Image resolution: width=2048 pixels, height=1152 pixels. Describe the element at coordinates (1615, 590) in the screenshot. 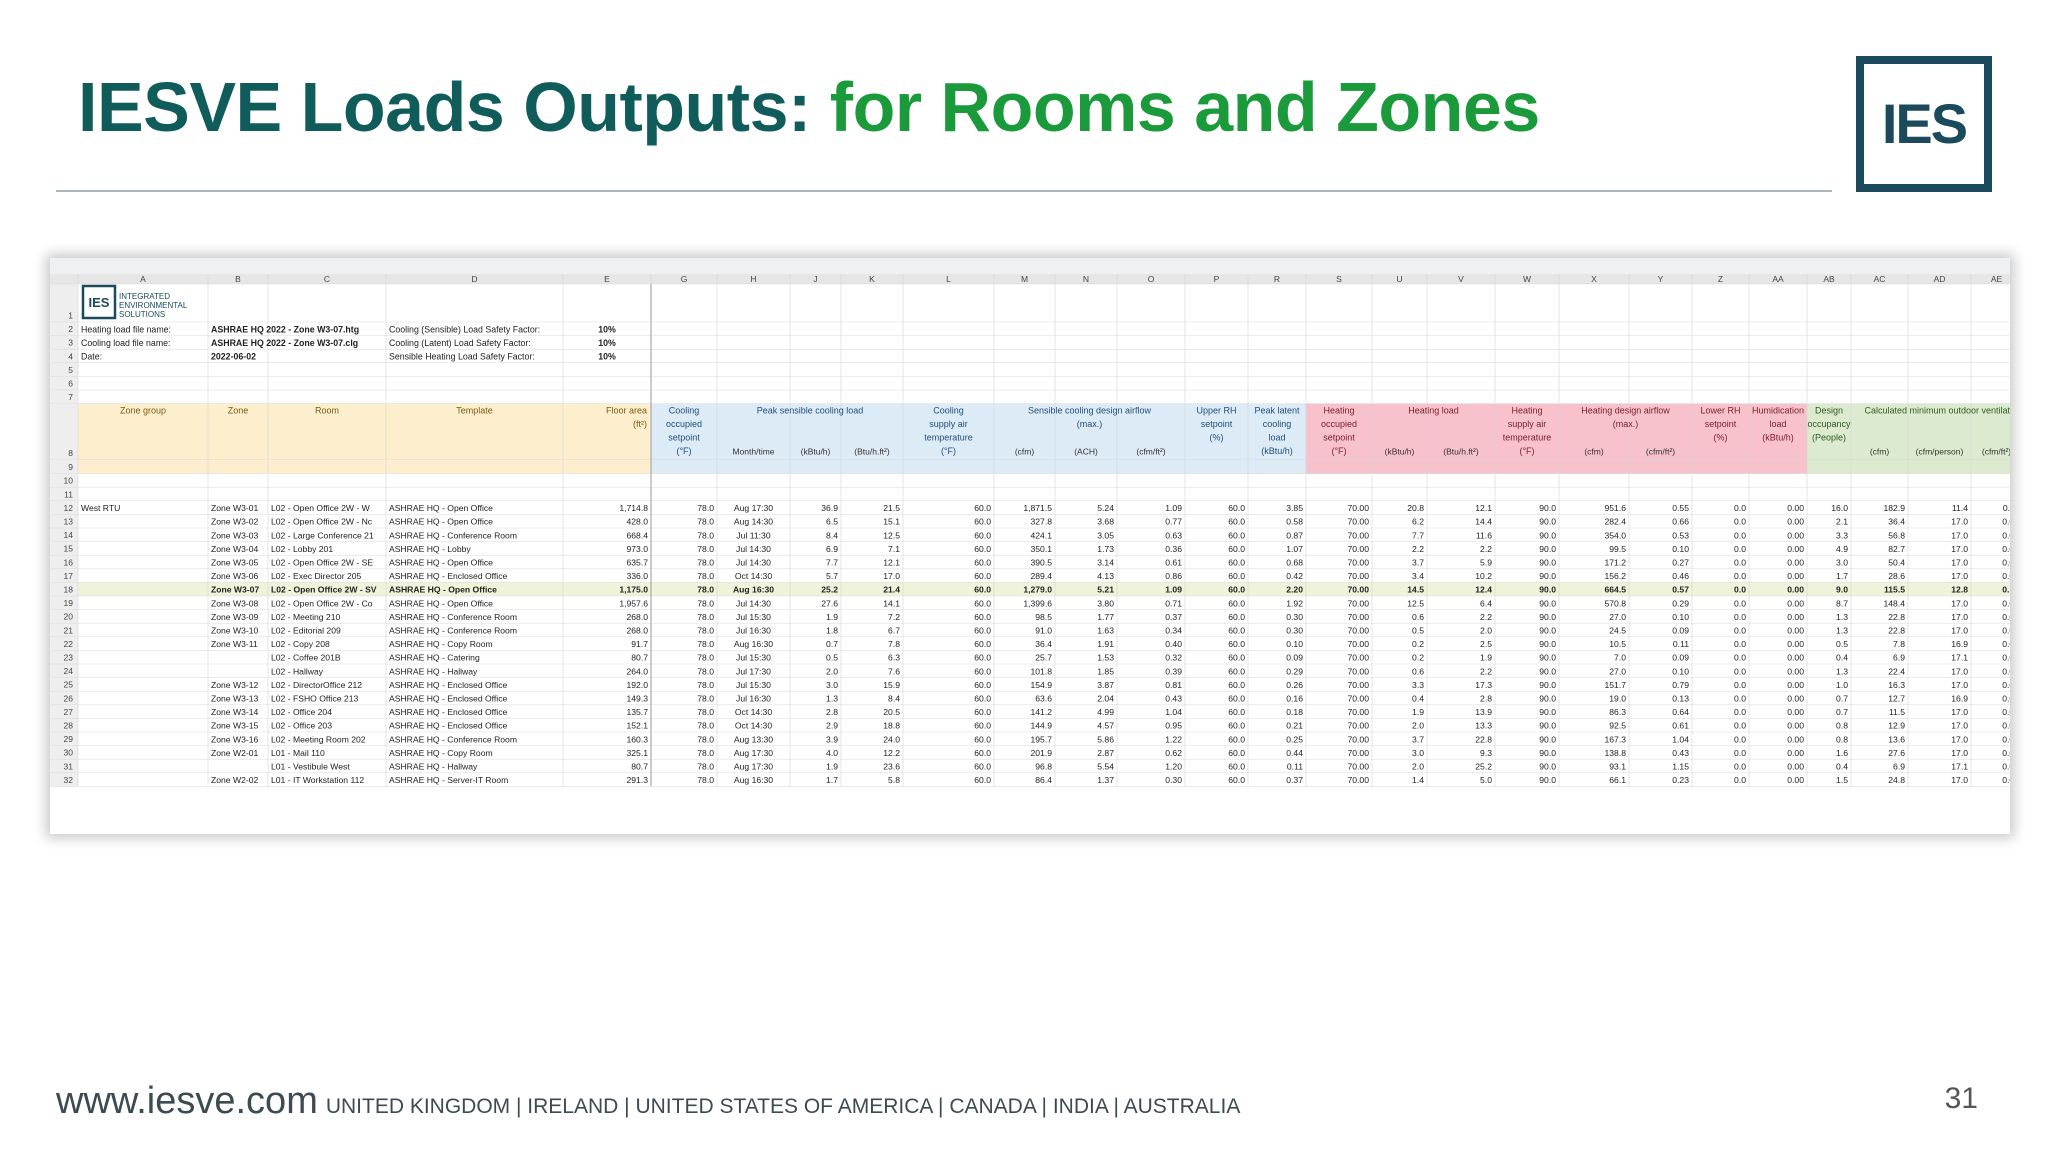

I see `table-cell: 664.5` at that location.